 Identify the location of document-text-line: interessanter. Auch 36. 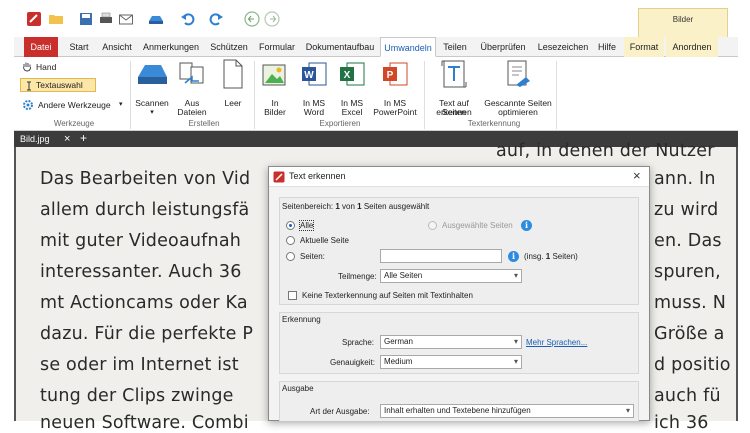
(141, 272).